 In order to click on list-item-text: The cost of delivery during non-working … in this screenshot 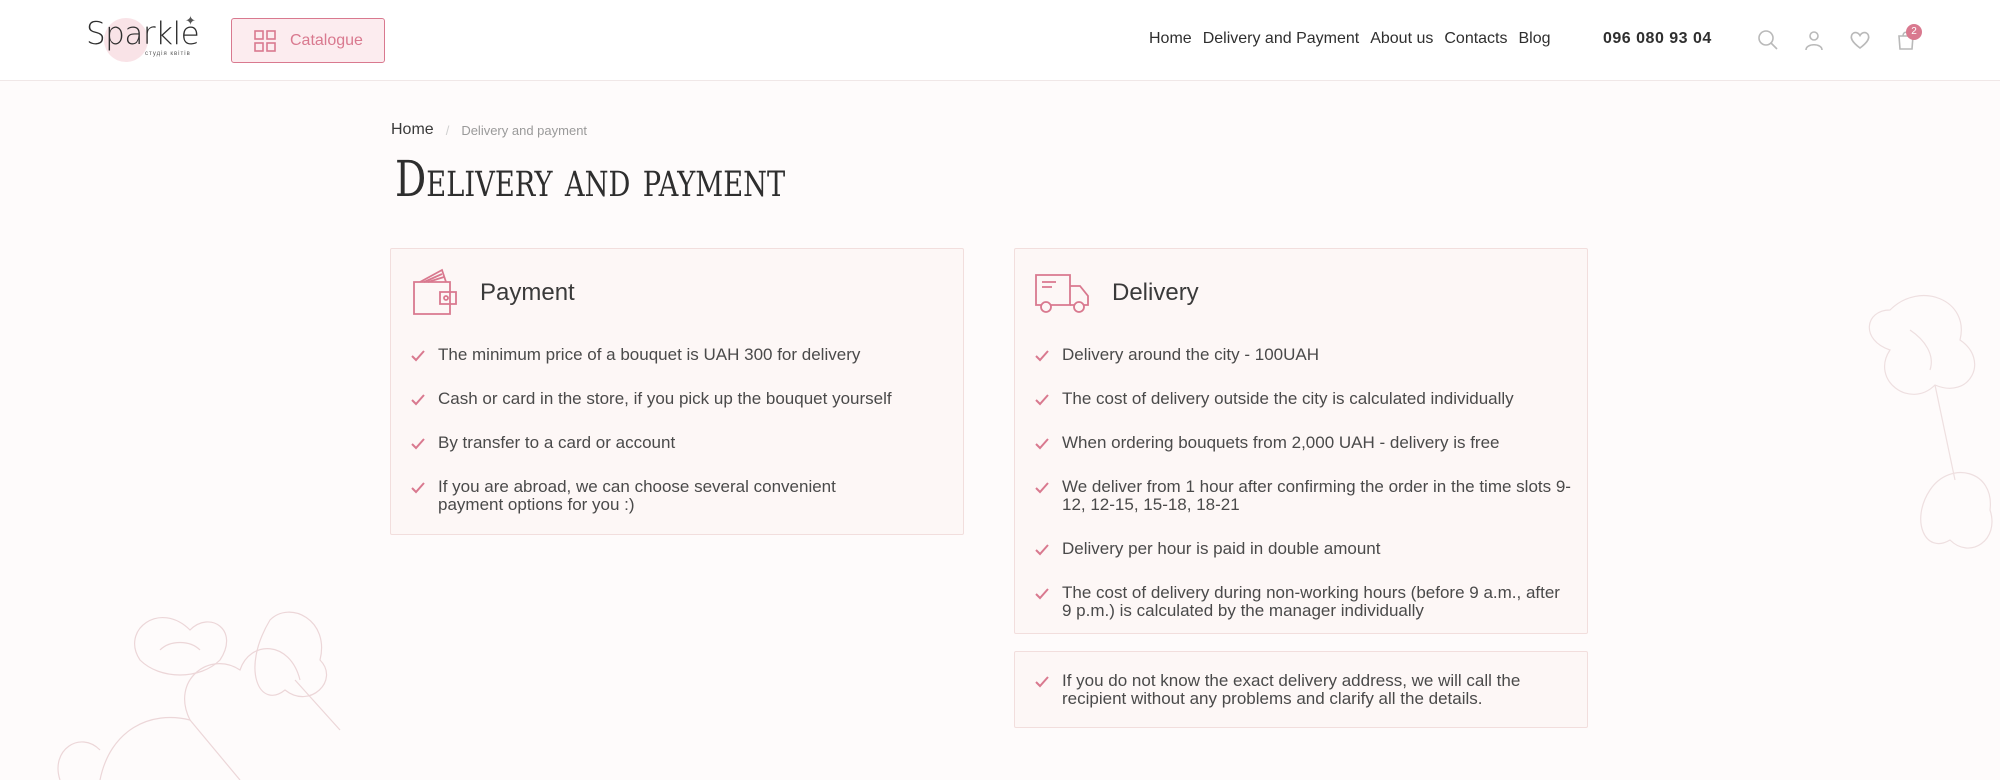, I will do `click(1311, 601)`.